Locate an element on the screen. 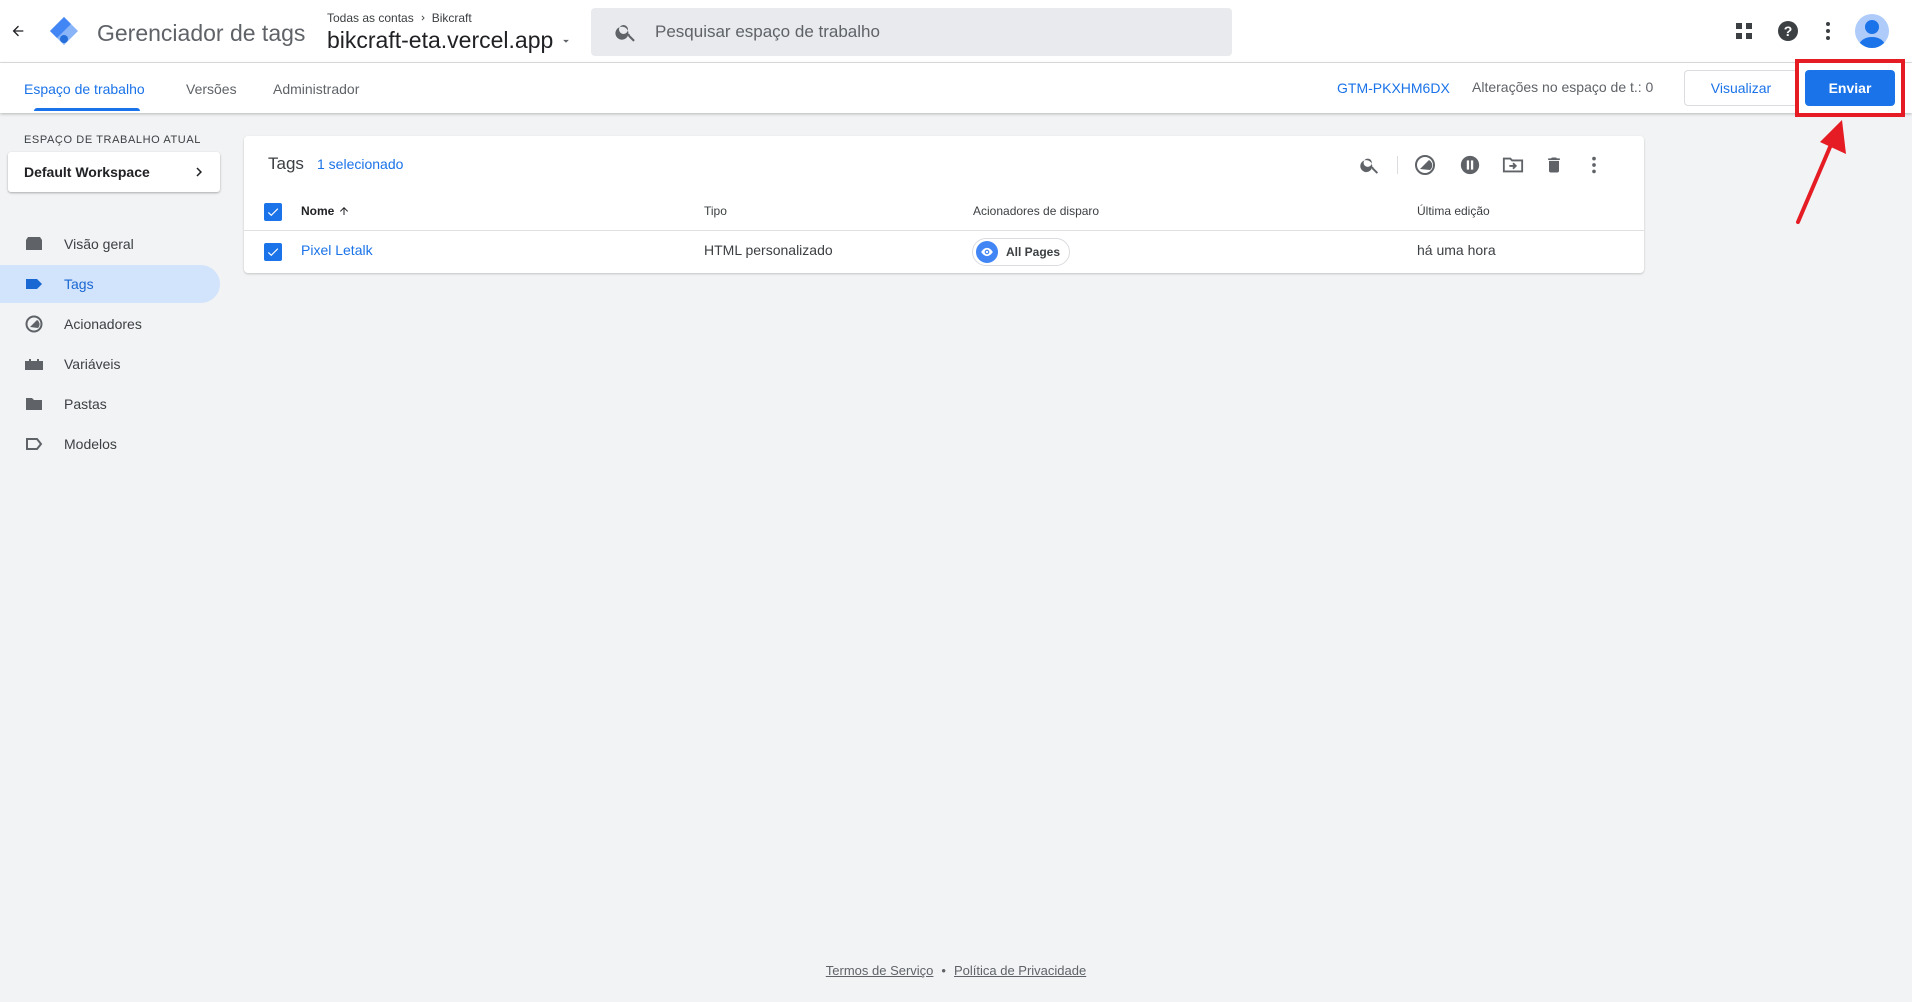 The width and height of the screenshot is (1912, 1002). trigger-chip-label: All Pages is located at coordinates (1033, 252).